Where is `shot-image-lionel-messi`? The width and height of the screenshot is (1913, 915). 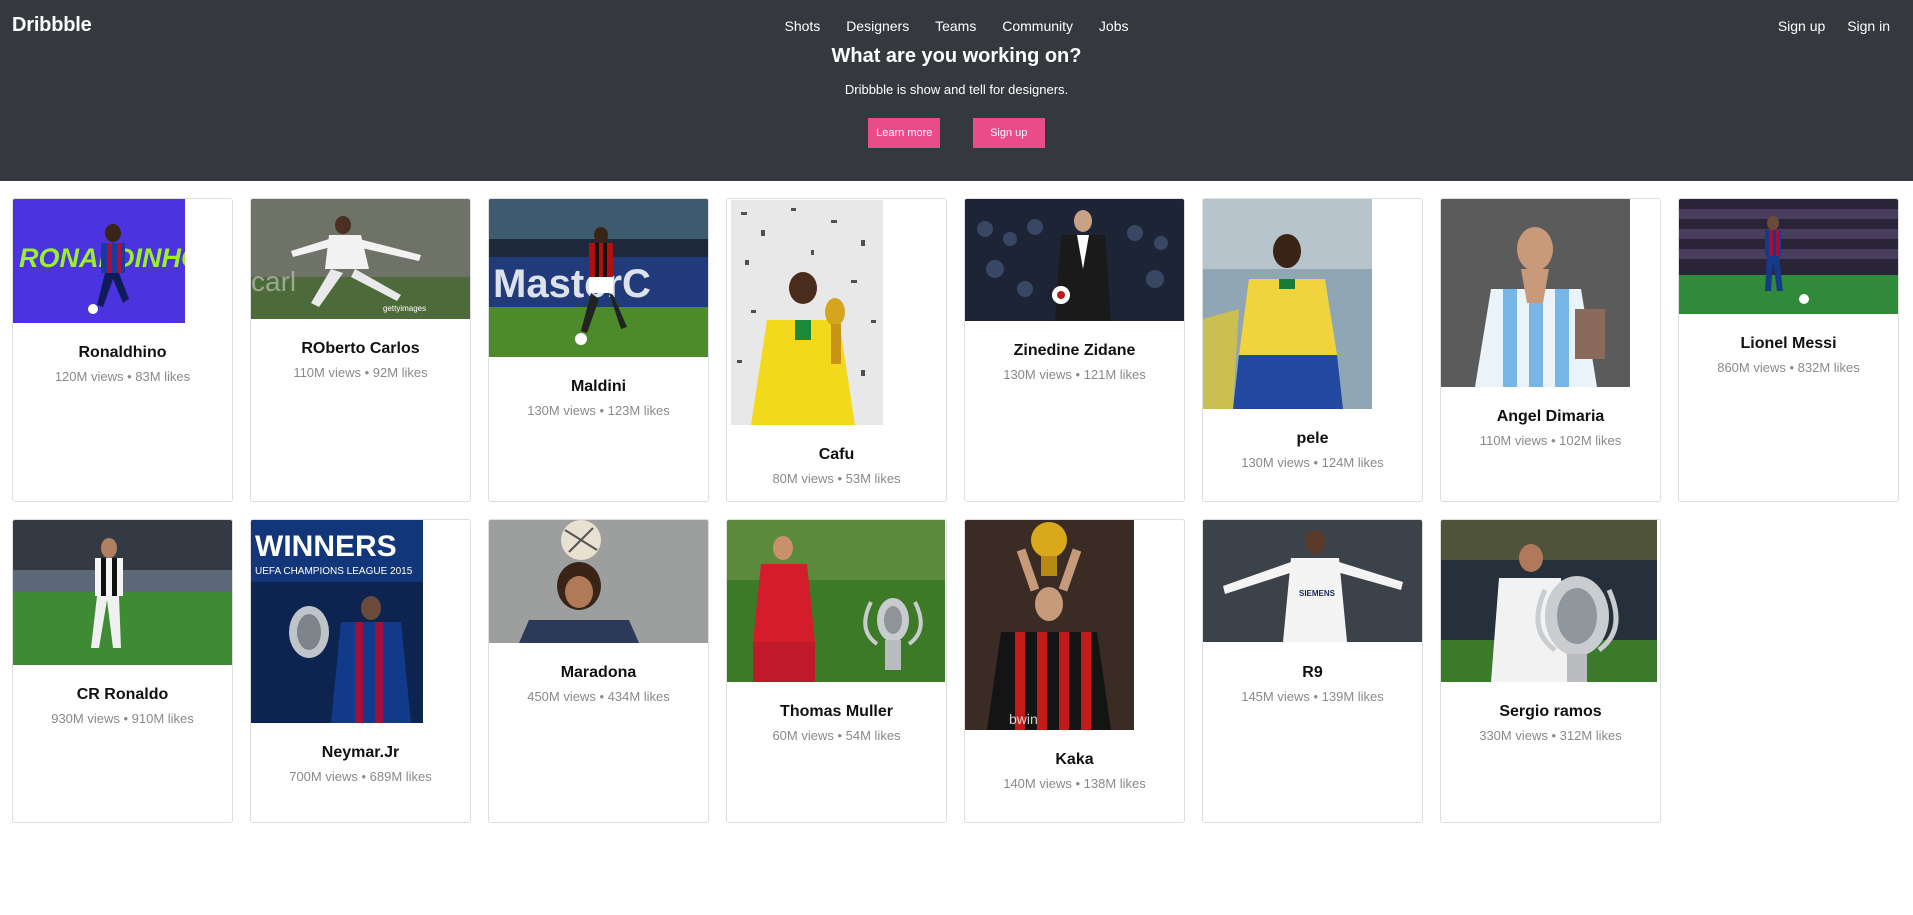 shot-image-lionel-messi is located at coordinates (1788, 256).